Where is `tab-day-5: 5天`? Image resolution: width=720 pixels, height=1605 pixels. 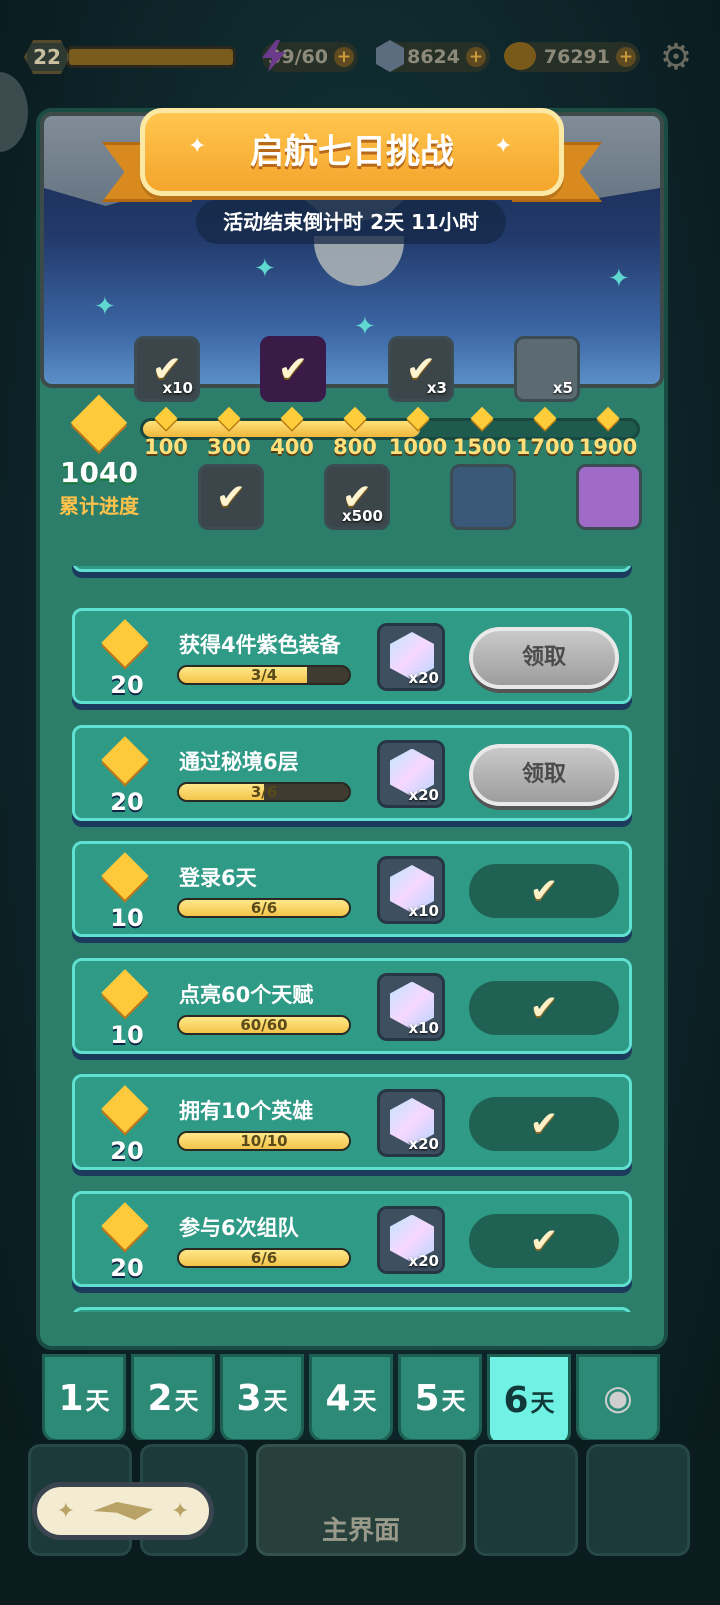
tab-day-5: 5天 is located at coordinates (440, 1398).